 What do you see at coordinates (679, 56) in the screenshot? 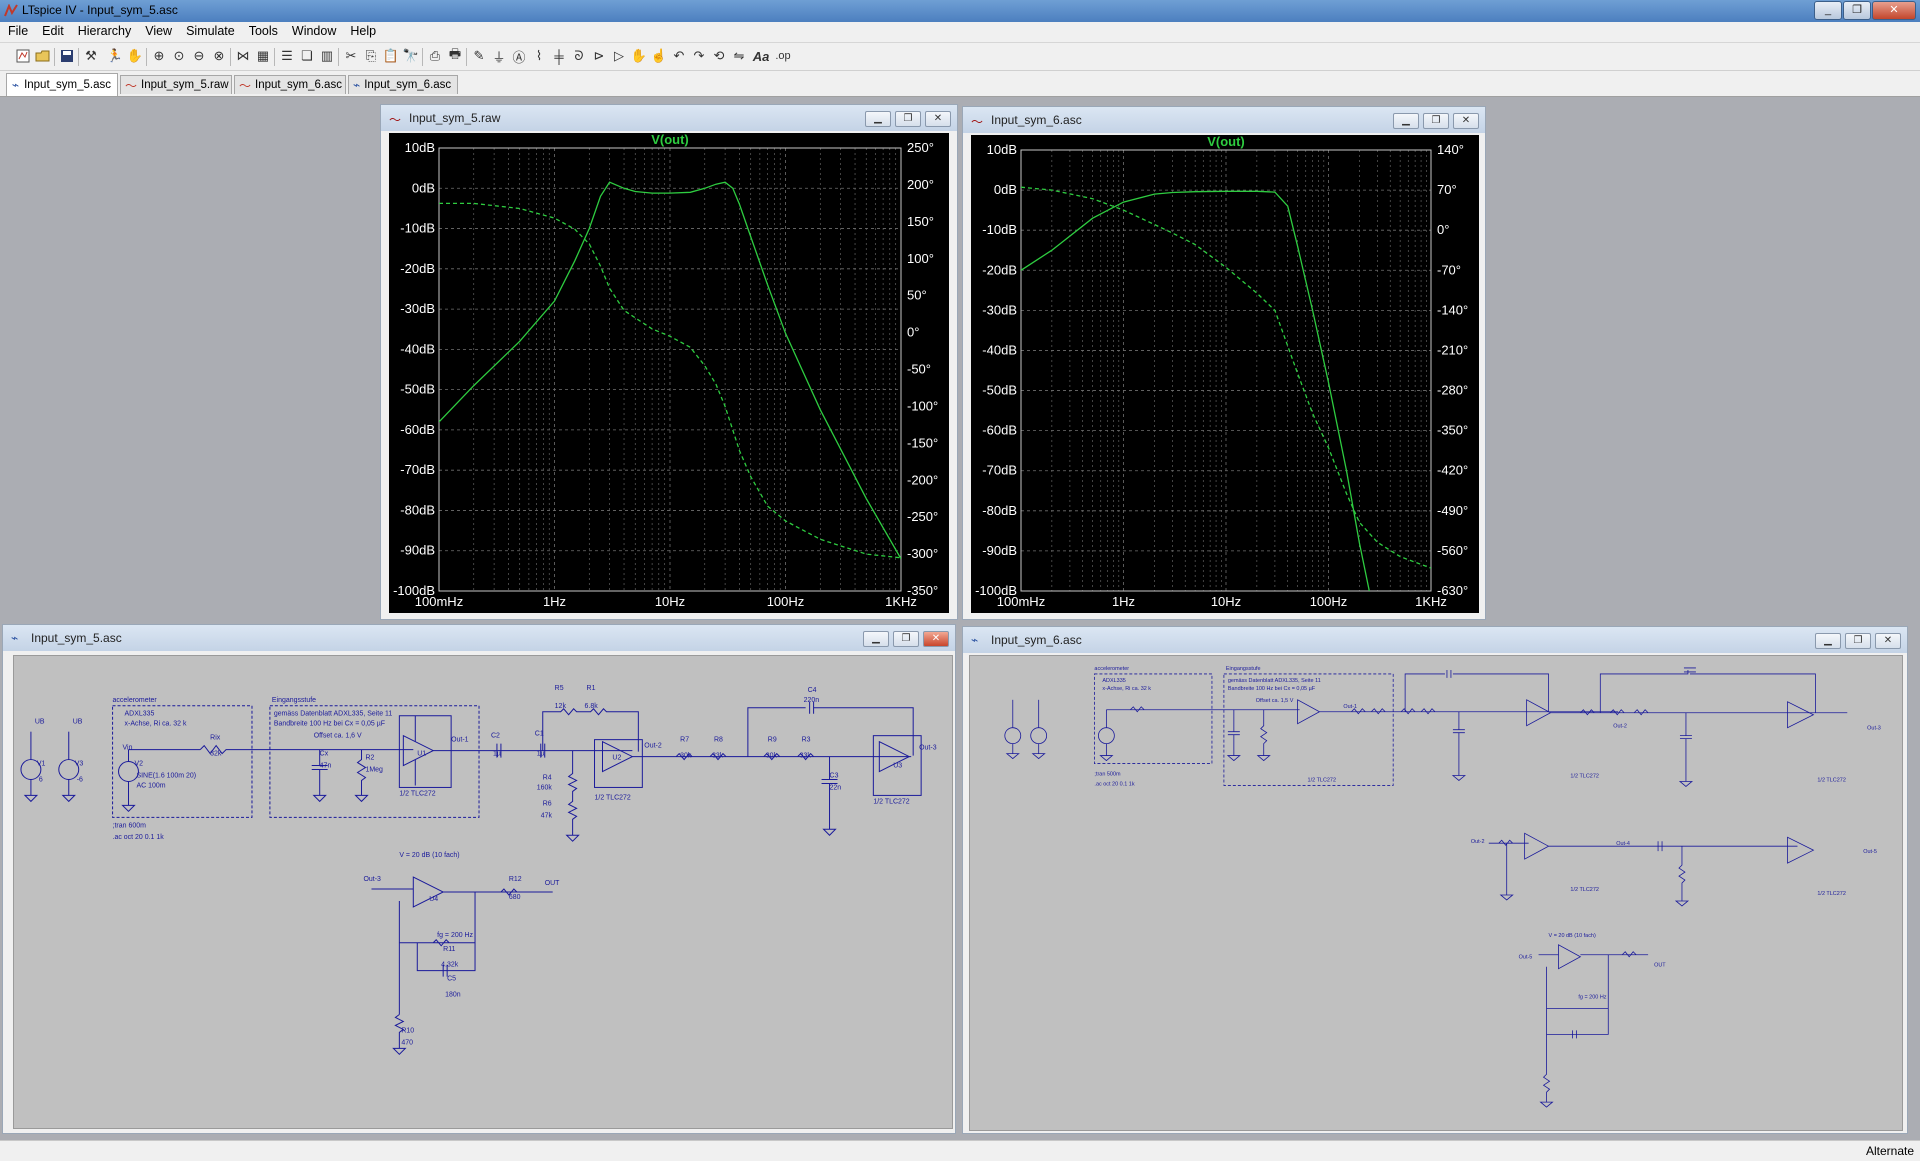
I see `undo-icon: ↶` at bounding box center [679, 56].